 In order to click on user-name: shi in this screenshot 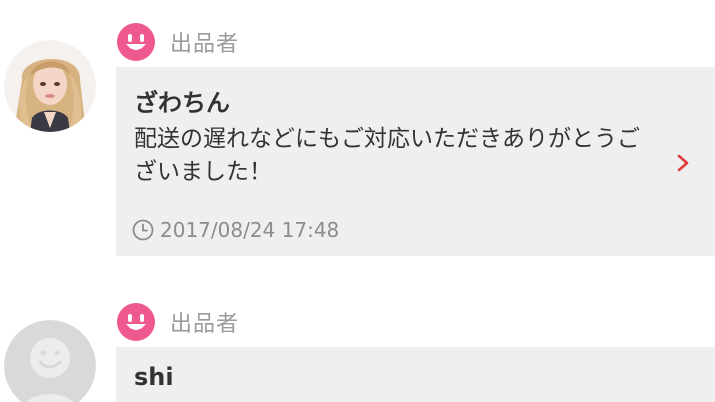, I will do `click(154, 377)`.